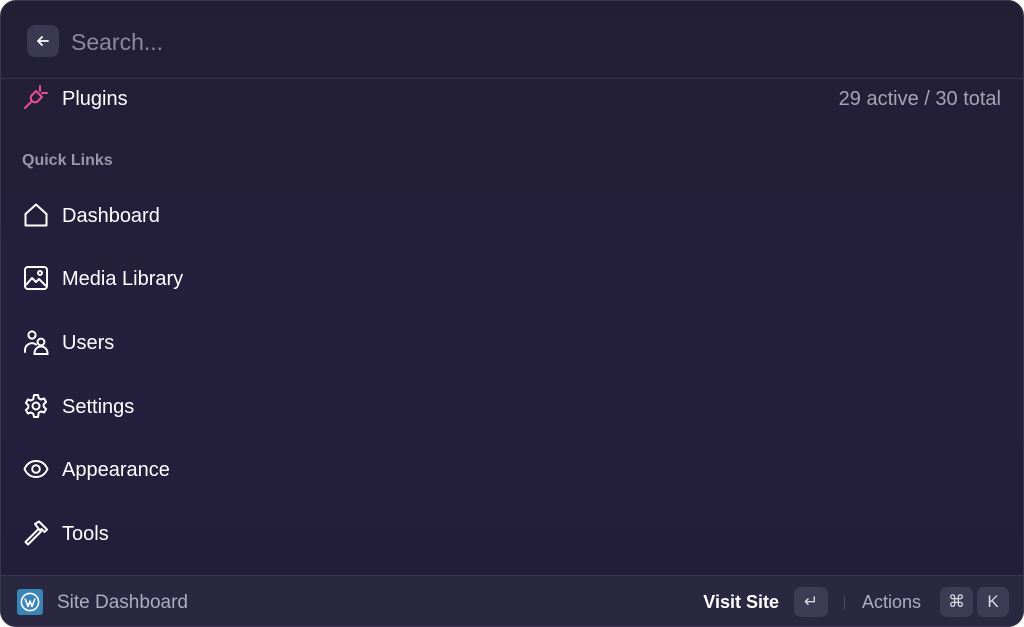 This screenshot has width=1024, height=627. Describe the element at coordinates (741, 602) in the screenshot. I see `visit-site-button: Visit Site` at that location.